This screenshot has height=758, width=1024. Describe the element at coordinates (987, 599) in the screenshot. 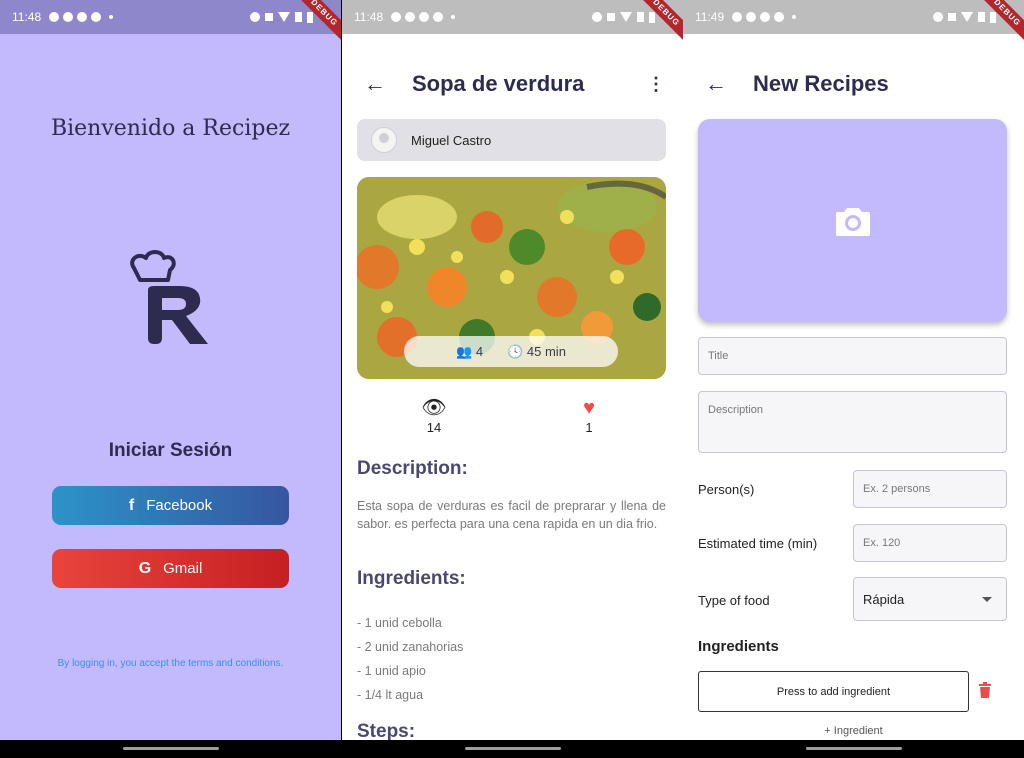

I see `dropdown-caret-icon` at that location.